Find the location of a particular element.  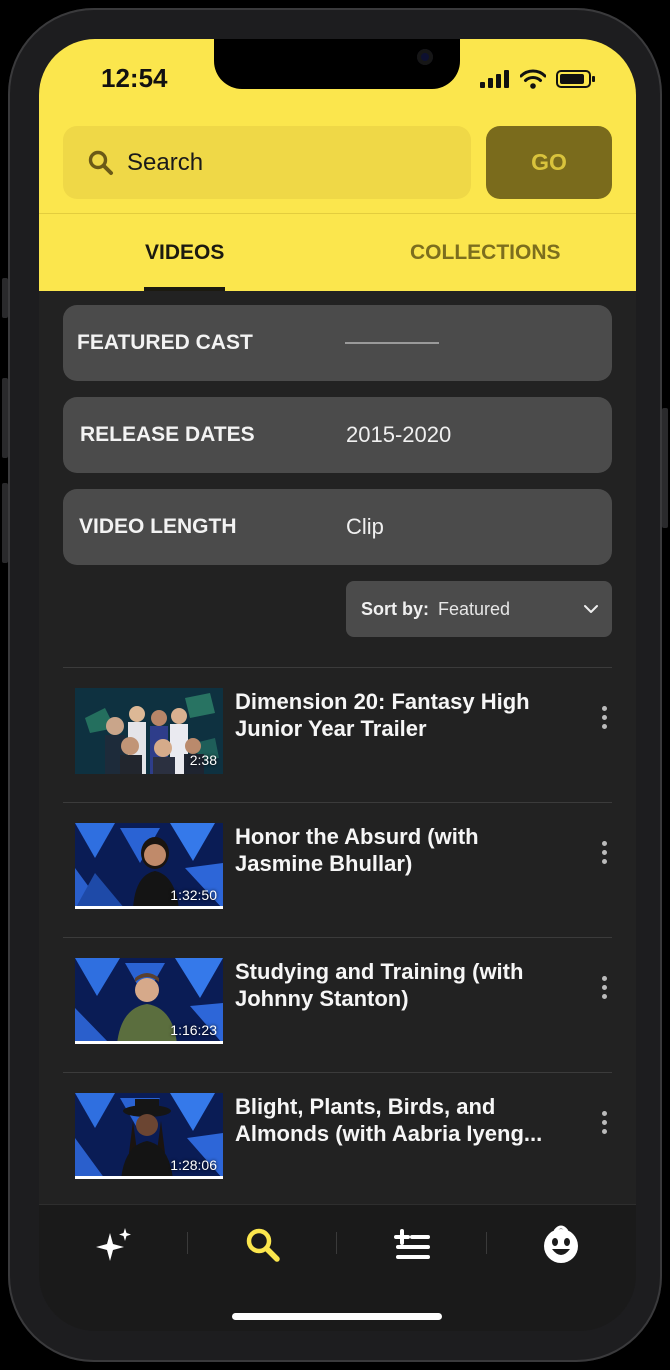

home-indicator is located at coordinates (337, 1316).